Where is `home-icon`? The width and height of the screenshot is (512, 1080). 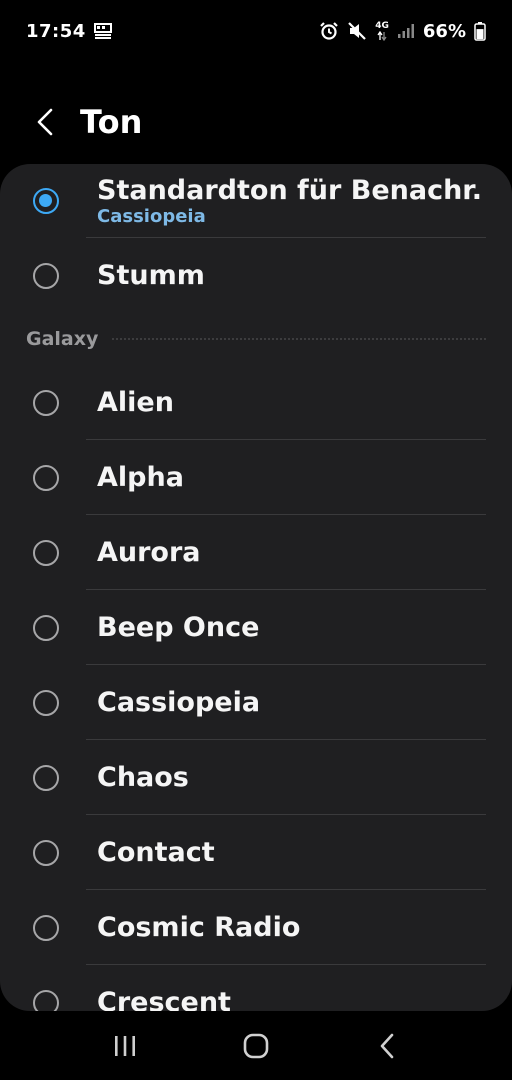
home-icon is located at coordinates (256, 1045).